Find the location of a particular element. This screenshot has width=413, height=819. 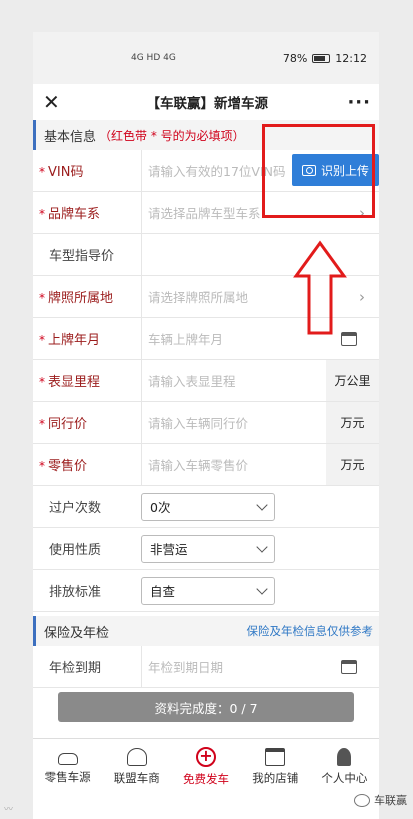

section-insurance: 保险及年检 保险及年检信息仅供参考 is located at coordinates (206, 631).